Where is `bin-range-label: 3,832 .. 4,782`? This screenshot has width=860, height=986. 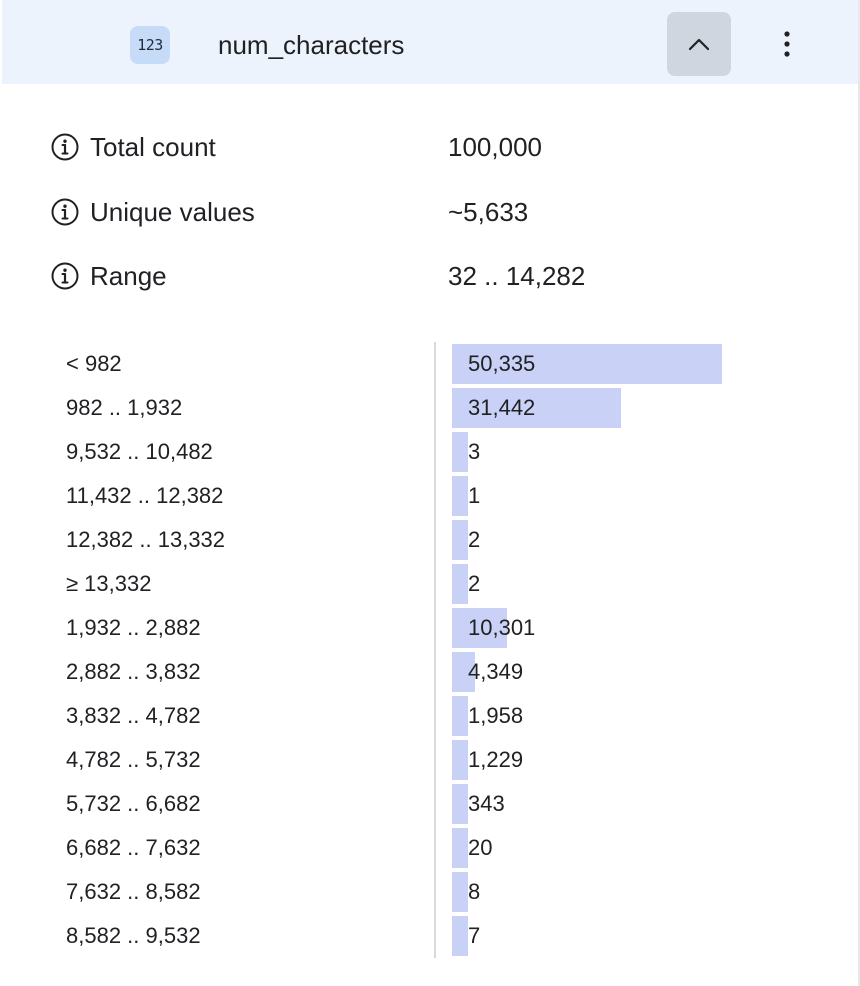 bin-range-label: 3,832 .. 4,782 is located at coordinates (133, 715).